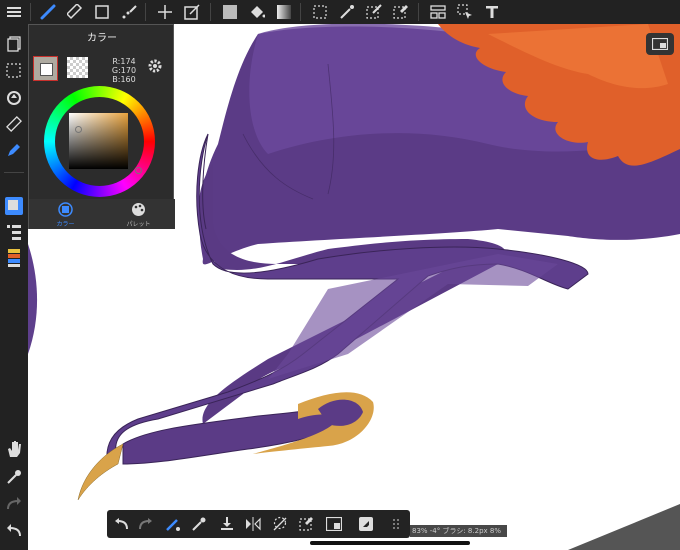 This screenshot has height=550, width=680. I want to click on pen-tool-icon, so click(14, 150).